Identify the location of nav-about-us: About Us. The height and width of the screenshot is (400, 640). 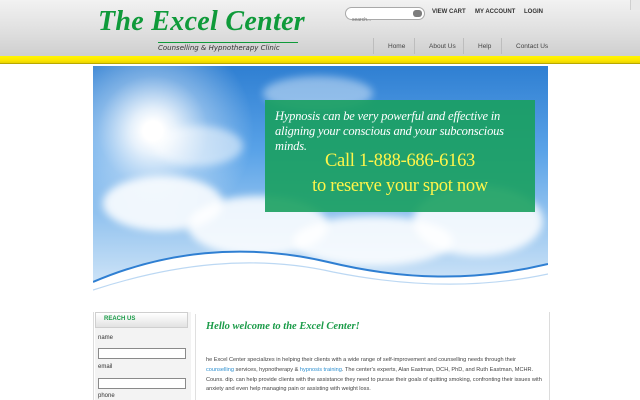
(442, 46).